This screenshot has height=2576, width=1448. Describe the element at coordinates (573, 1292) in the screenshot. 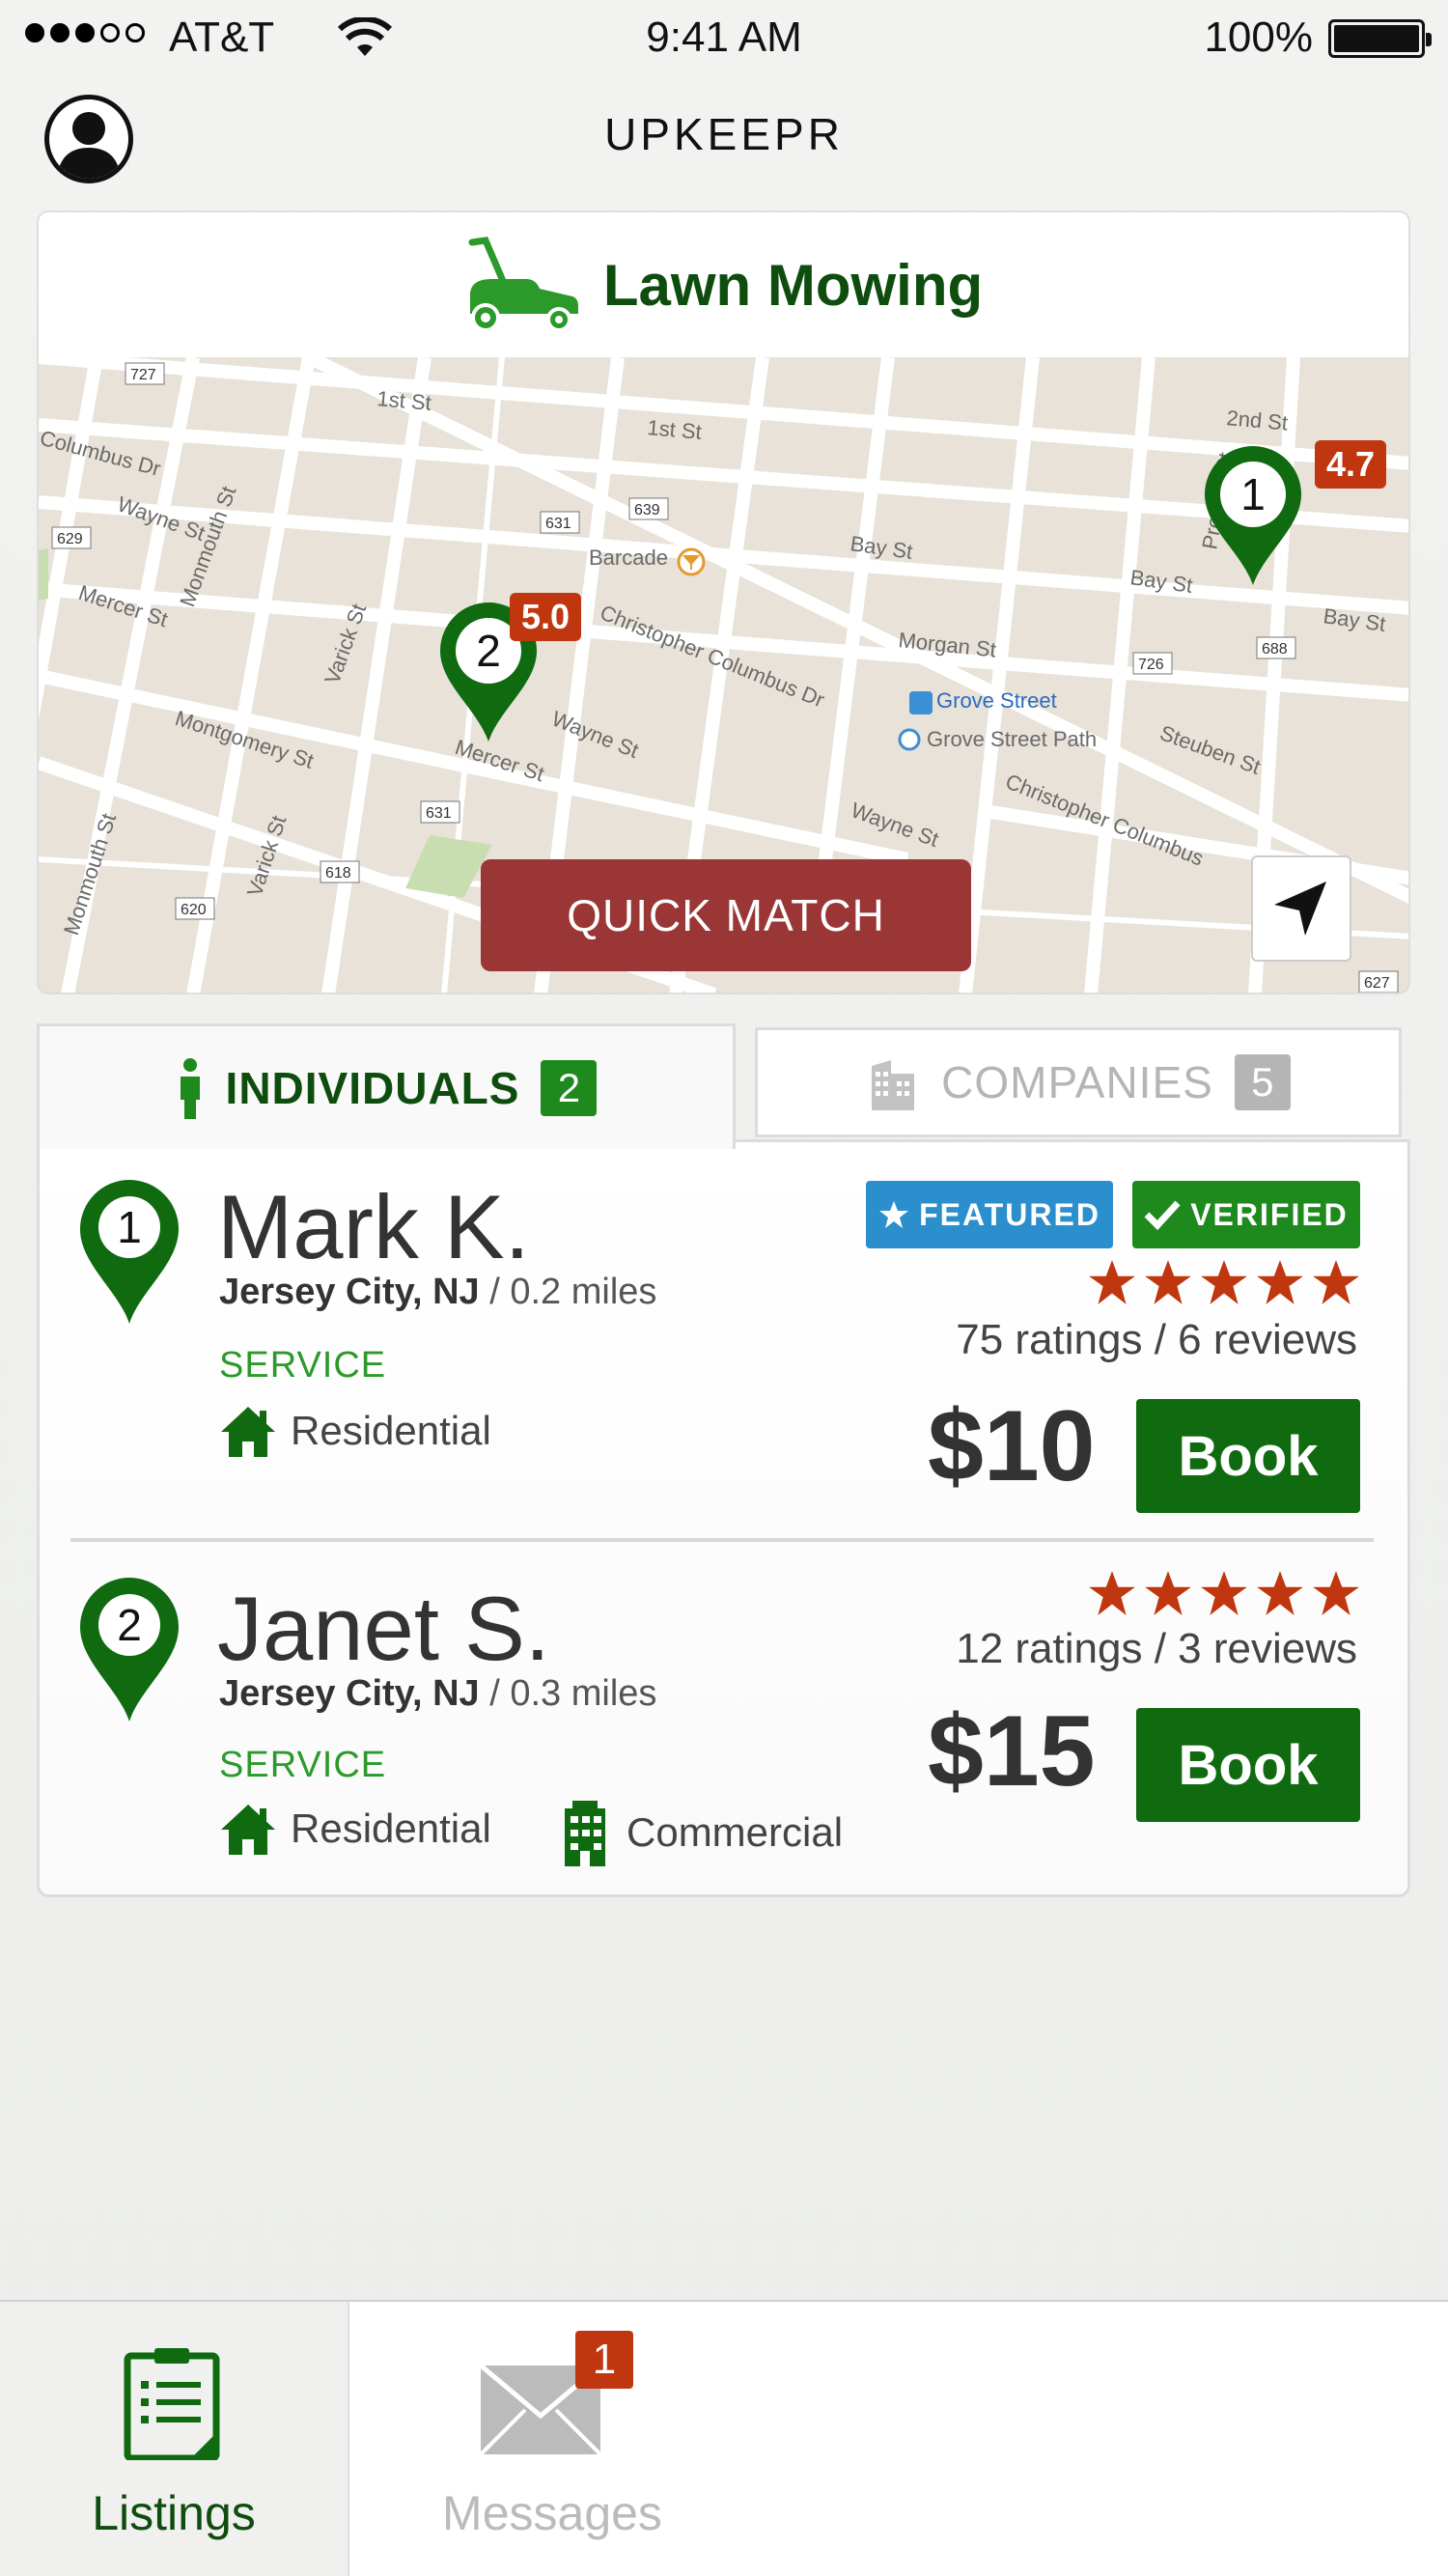

I see `location-distance: / 0.2 miles` at that location.